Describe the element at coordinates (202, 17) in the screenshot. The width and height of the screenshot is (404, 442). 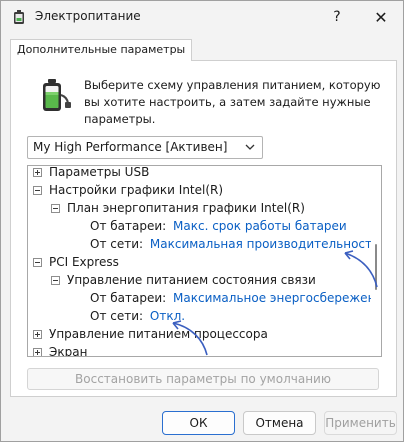
I see `title-bar: Электропитание ? ✕` at that location.